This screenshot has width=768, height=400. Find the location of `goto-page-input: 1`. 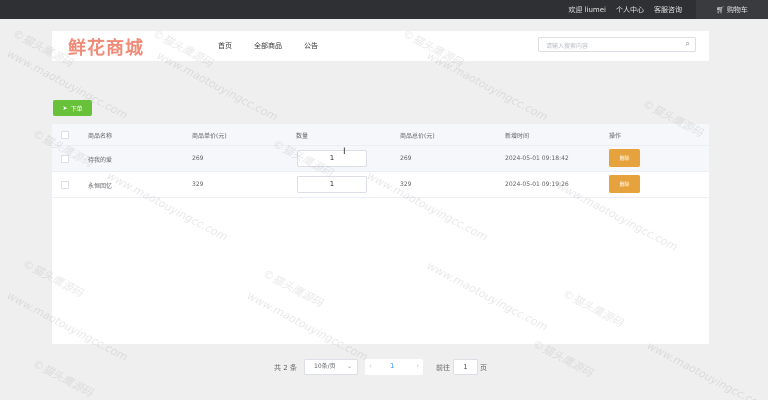

goto-page-input: 1 is located at coordinates (465, 367).